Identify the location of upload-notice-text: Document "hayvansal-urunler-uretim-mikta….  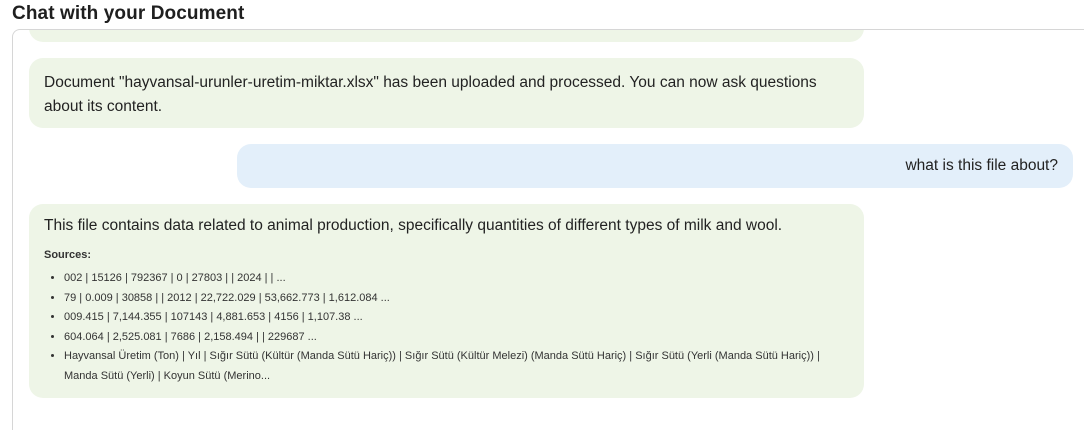
(430, 94).